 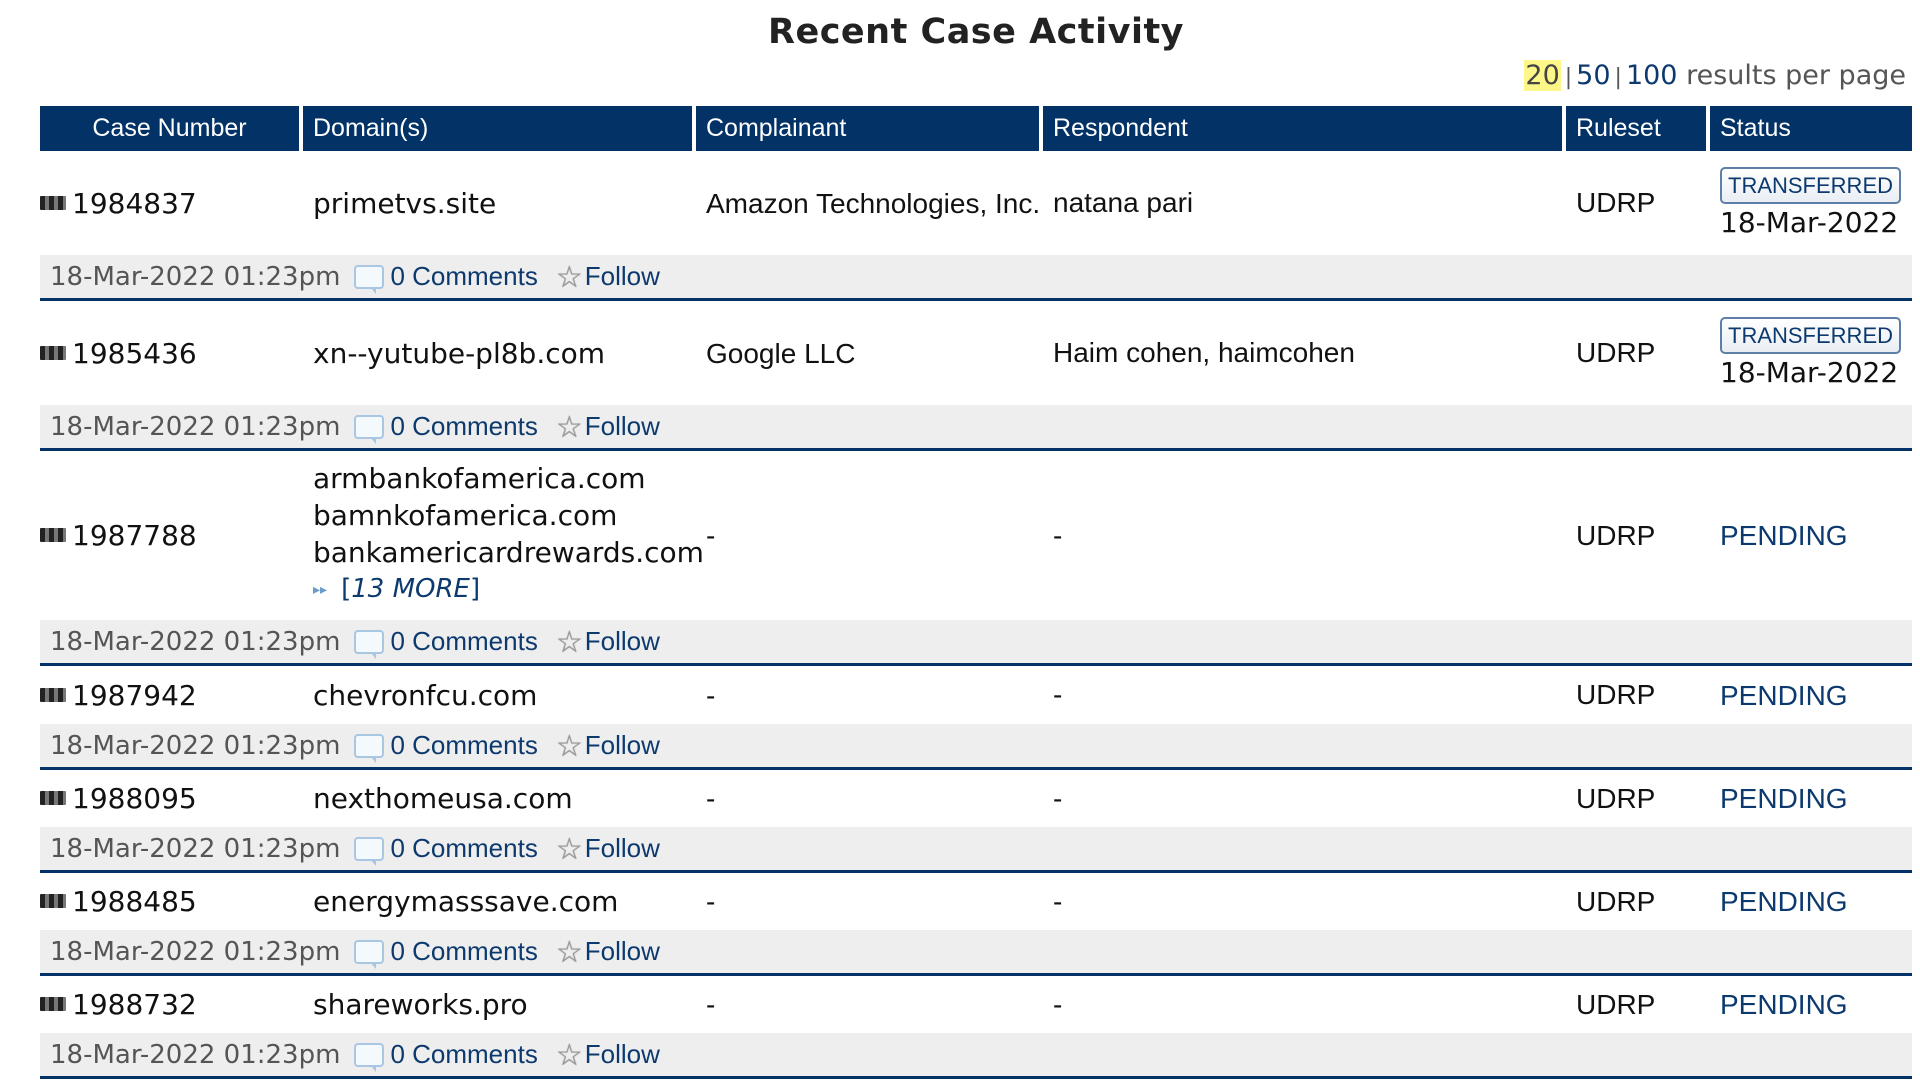 What do you see at coordinates (134, 695) in the screenshot?
I see `case-number-link: 1987942` at bounding box center [134, 695].